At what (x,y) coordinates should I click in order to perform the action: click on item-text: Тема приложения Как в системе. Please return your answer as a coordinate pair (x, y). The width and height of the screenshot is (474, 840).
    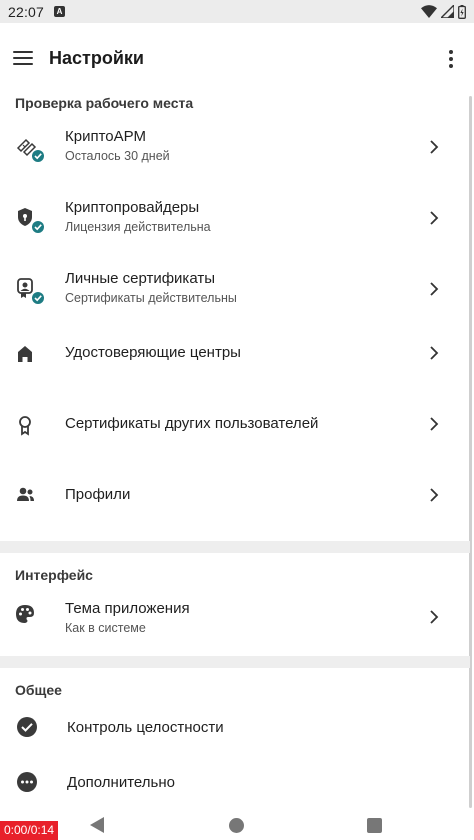
    Looking at the image, I should click on (127, 617).